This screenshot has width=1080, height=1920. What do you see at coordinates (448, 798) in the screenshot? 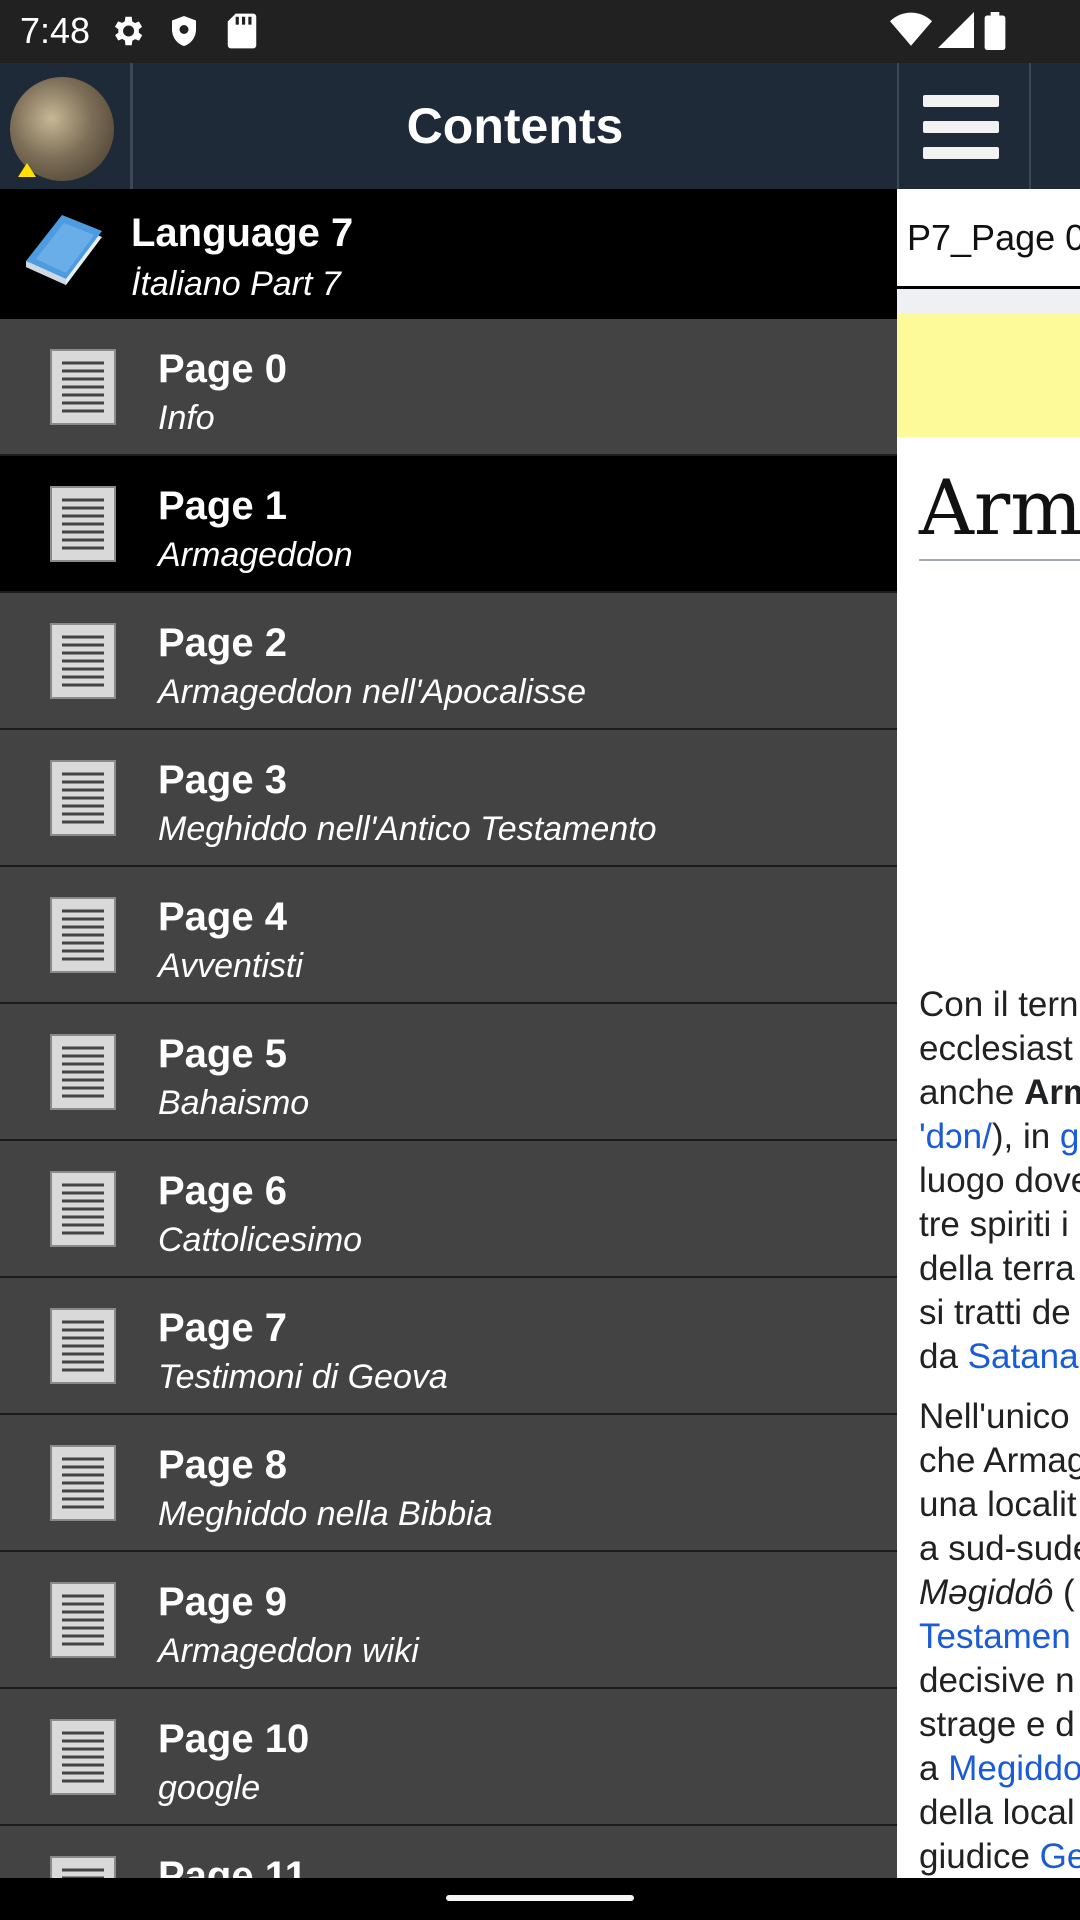
I see `page-list-item: Page 3 Meghiddo nell'Antico Testamento` at bounding box center [448, 798].